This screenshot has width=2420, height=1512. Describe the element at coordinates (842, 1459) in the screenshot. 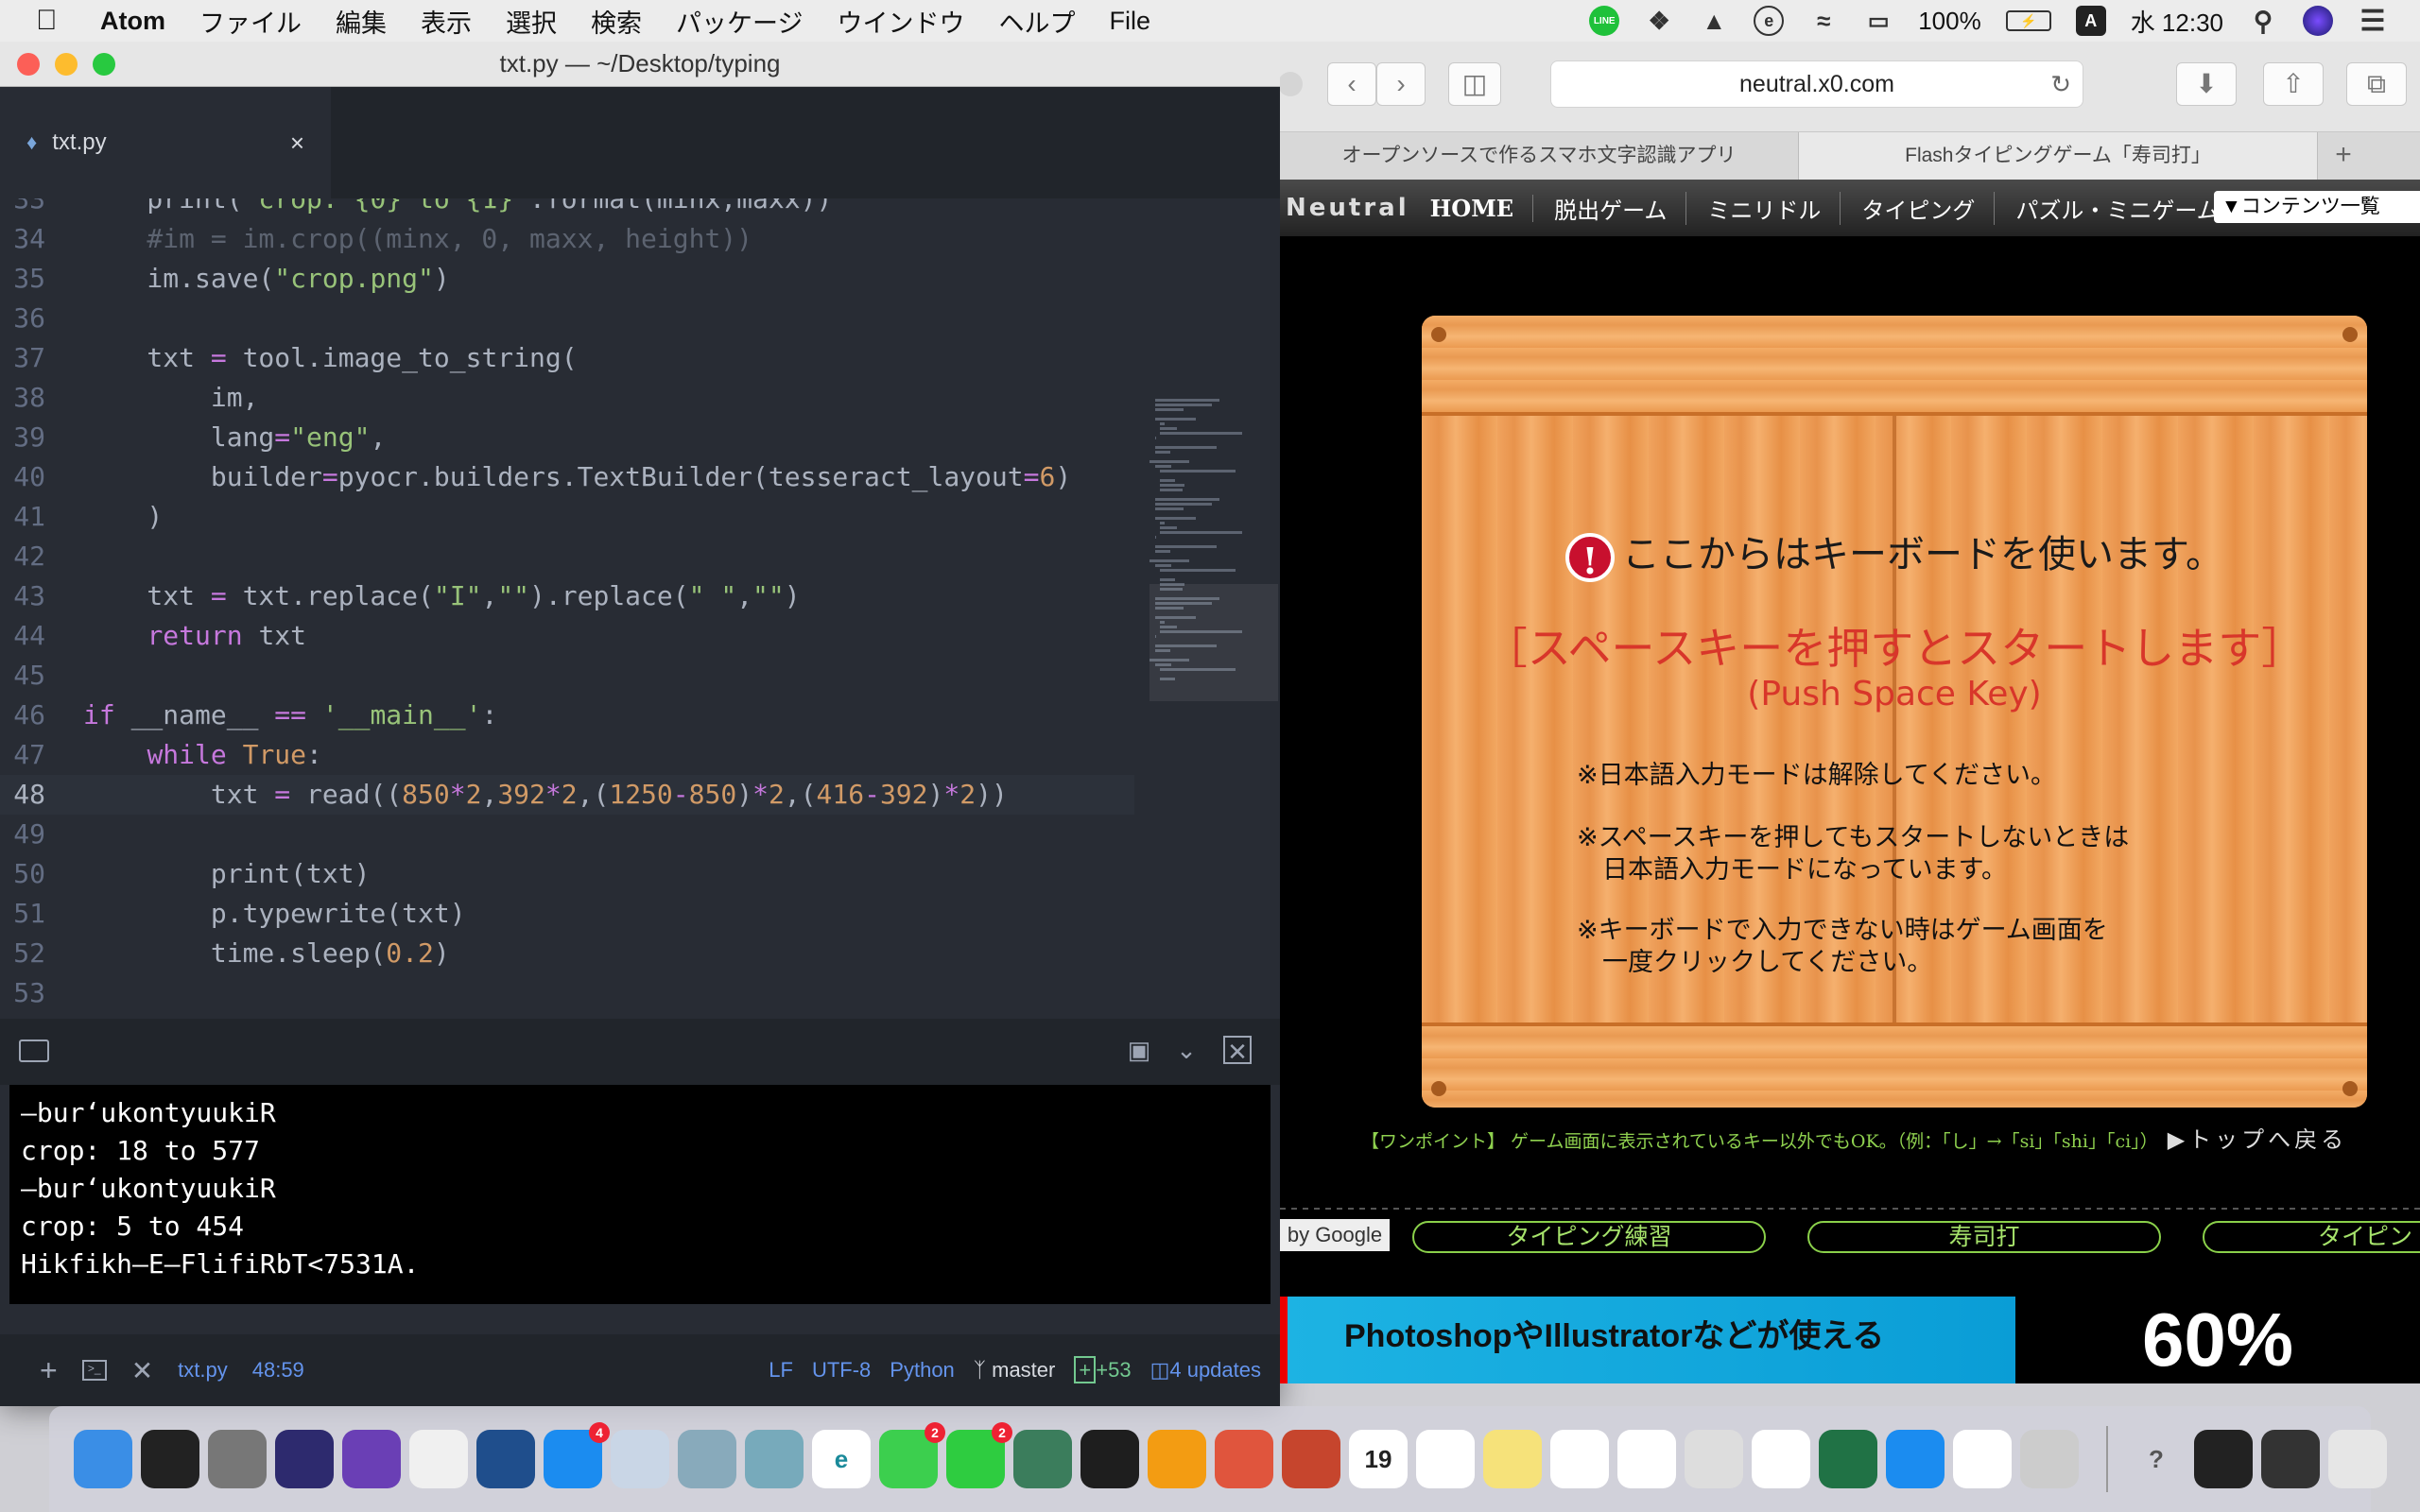

I see `edge-e-icon: e` at that location.